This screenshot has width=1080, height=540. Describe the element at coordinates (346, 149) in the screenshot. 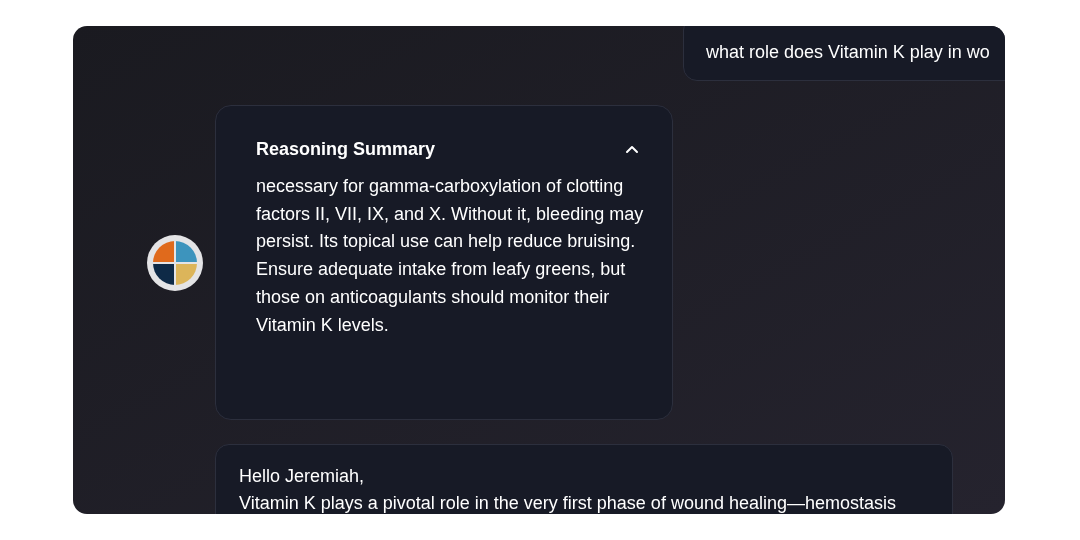

I see `reasoning-title: Reasoning Summary` at that location.